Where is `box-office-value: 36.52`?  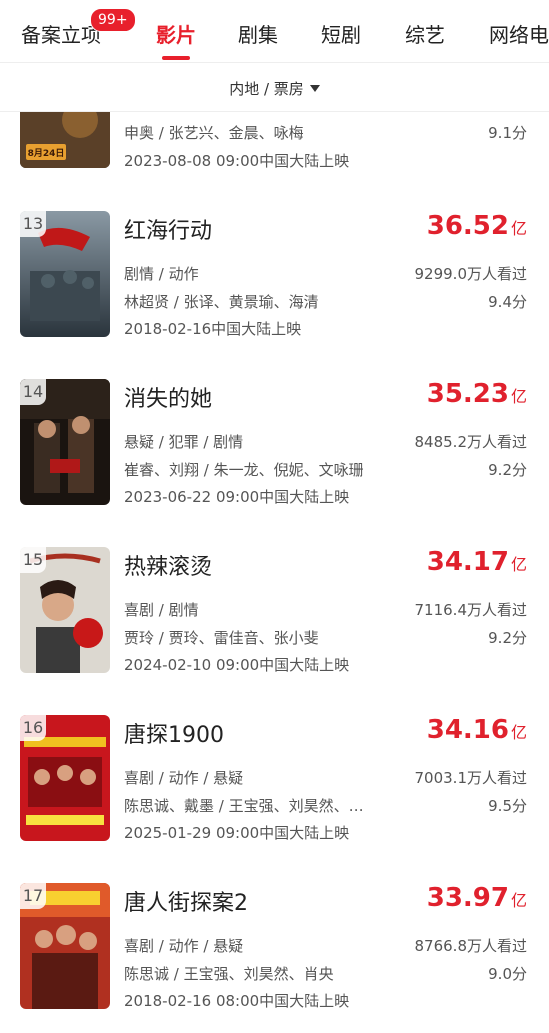
box-office-value: 36.52 is located at coordinates (467, 226).